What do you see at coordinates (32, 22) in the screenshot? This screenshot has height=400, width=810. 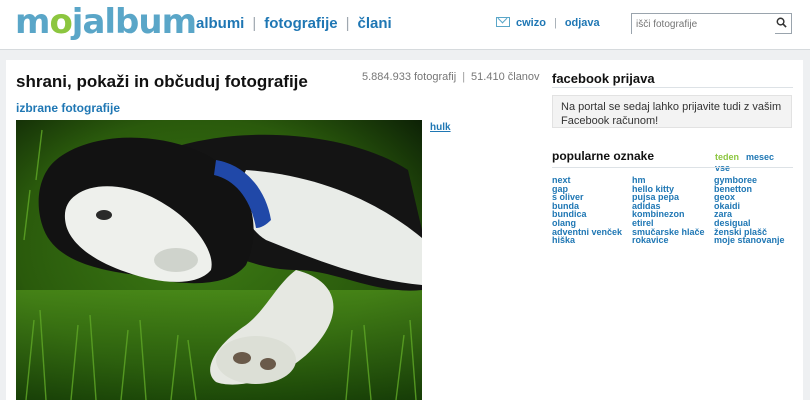 I see `logo-start: m` at bounding box center [32, 22].